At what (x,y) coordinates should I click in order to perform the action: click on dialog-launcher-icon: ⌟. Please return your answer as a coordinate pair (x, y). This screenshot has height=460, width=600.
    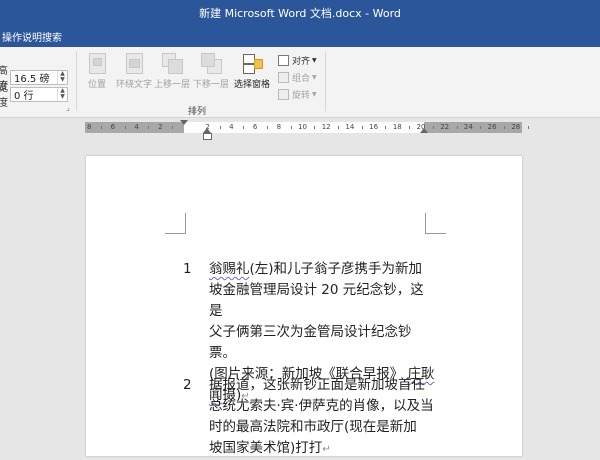
    Looking at the image, I should click on (68, 107).